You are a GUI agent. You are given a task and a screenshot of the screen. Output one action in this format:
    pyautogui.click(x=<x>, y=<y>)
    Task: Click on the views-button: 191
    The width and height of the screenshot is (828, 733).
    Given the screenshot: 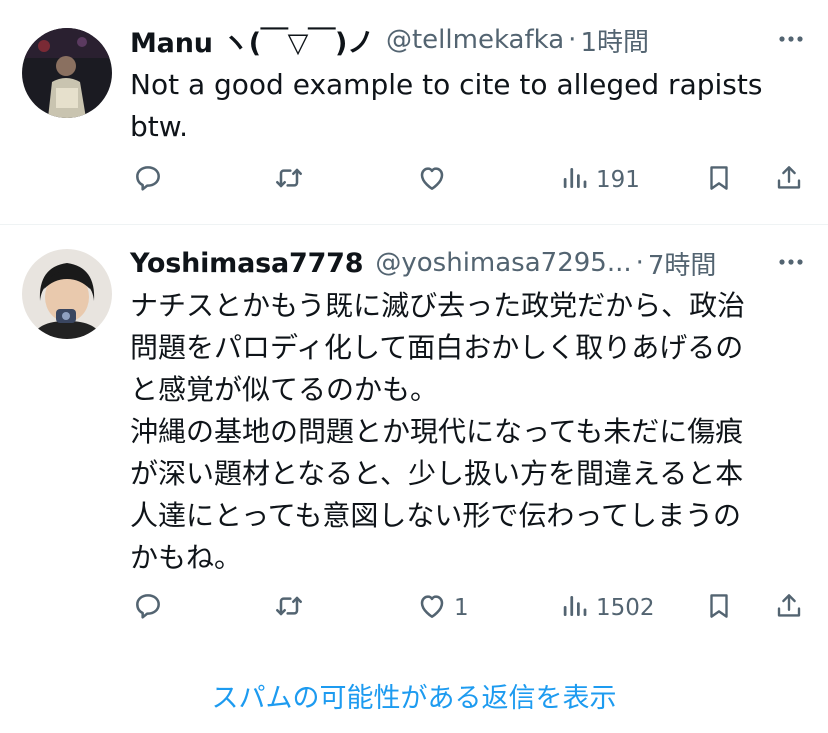 What is the action you would take?
    pyautogui.click(x=600, y=180)
    